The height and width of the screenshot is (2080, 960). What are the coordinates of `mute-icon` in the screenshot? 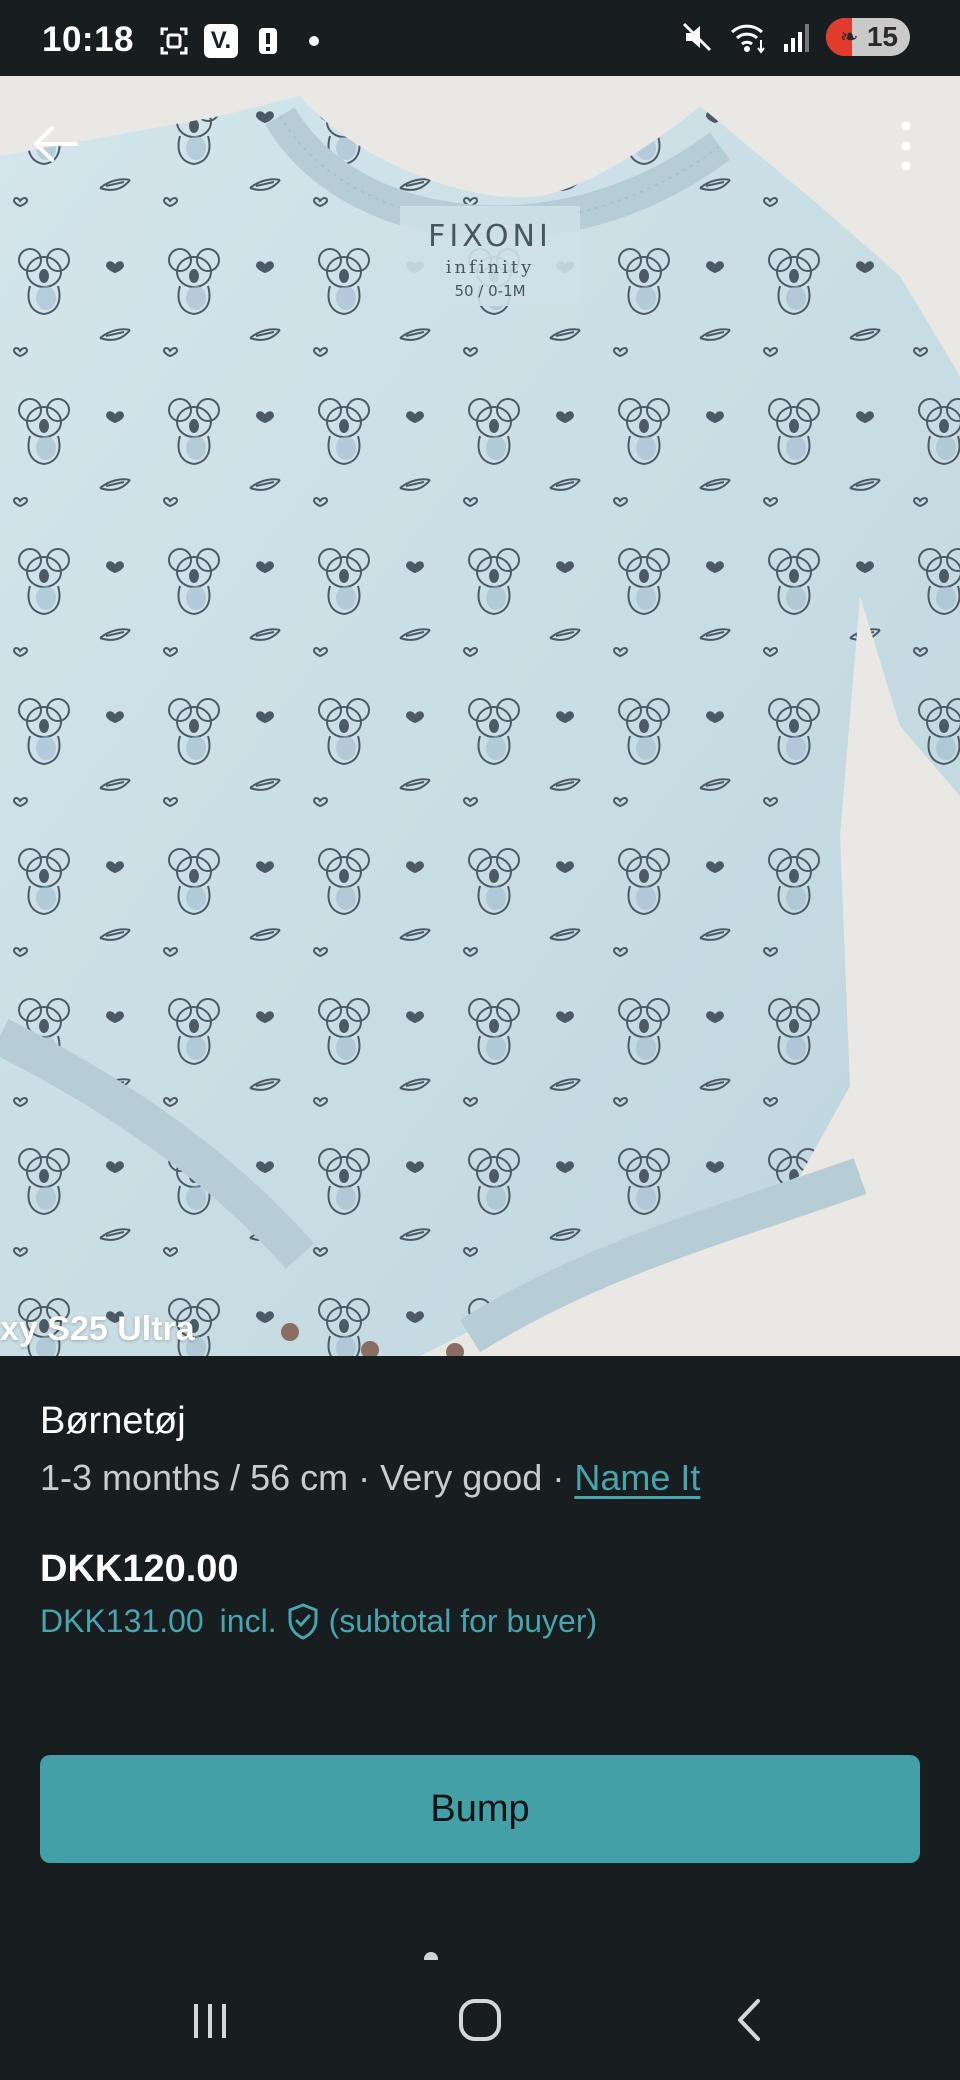 It's located at (697, 37).